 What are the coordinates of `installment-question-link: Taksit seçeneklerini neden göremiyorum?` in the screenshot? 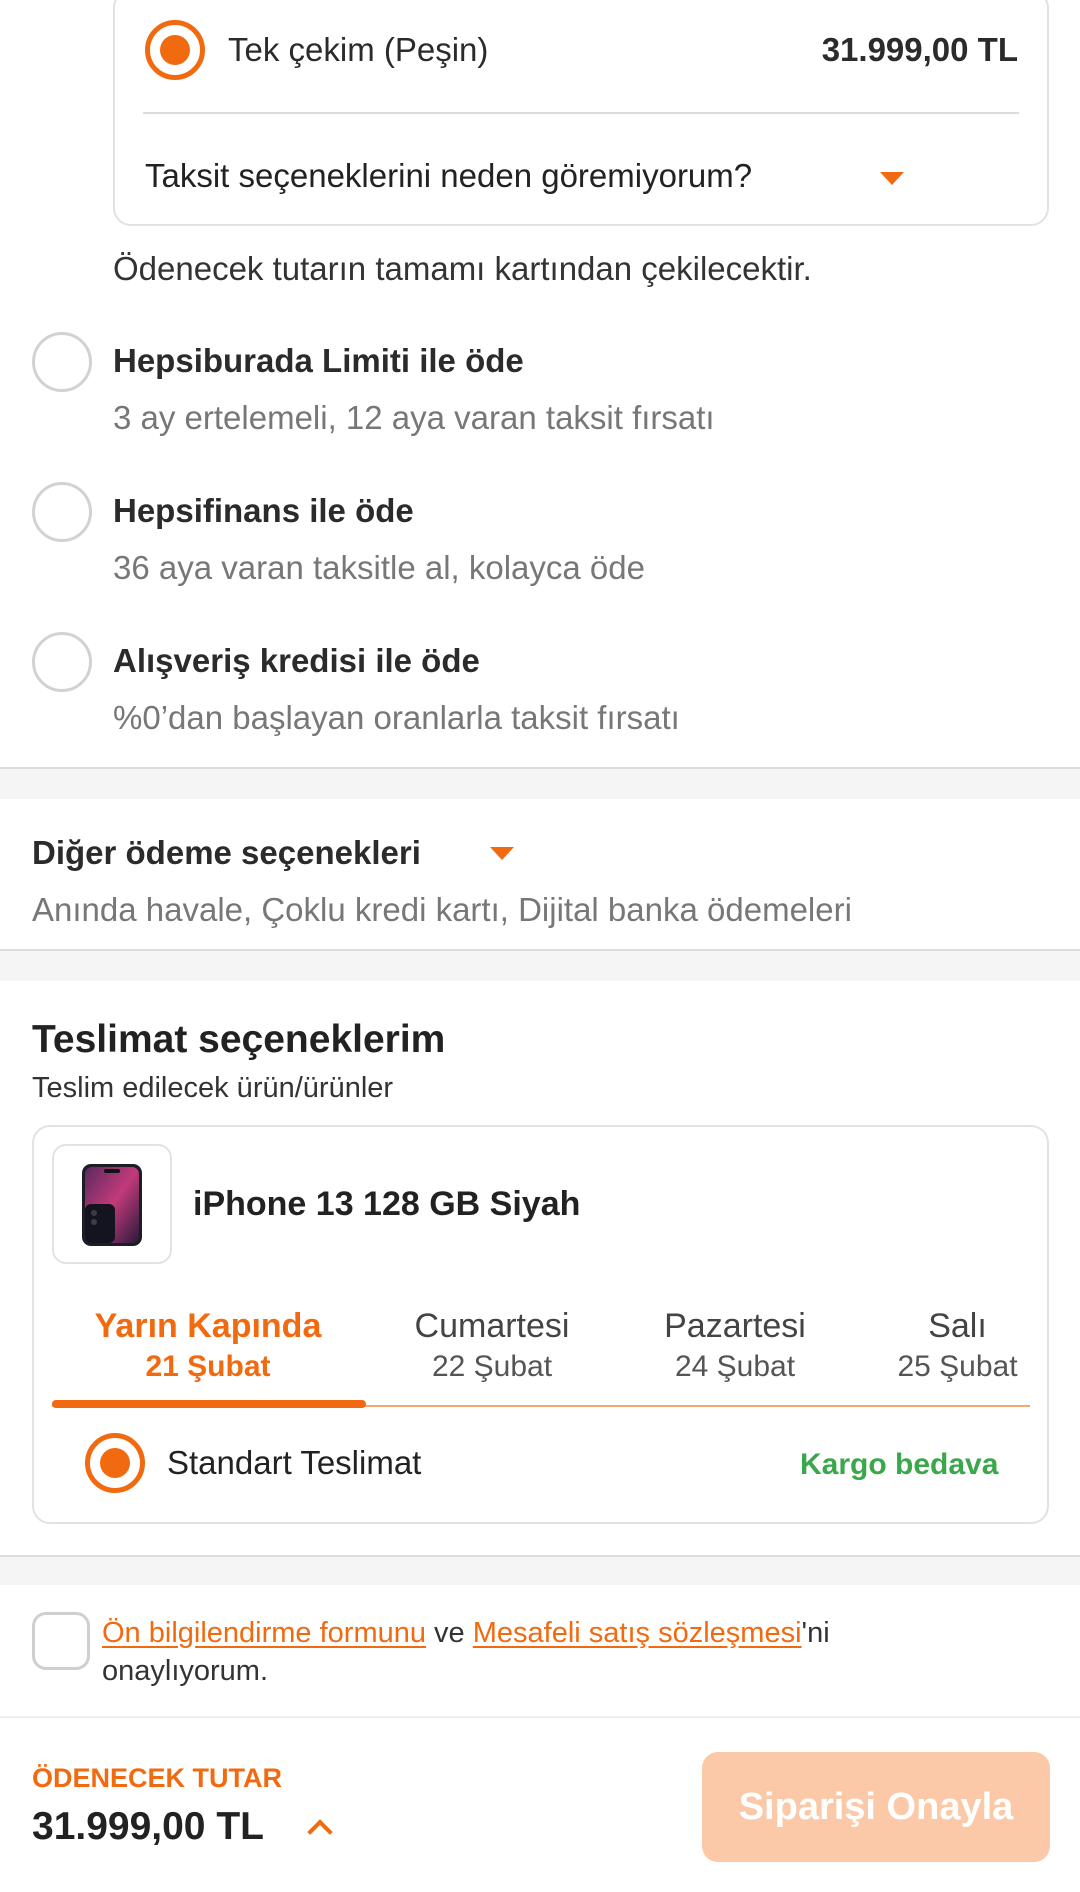 It's located at (448, 176).